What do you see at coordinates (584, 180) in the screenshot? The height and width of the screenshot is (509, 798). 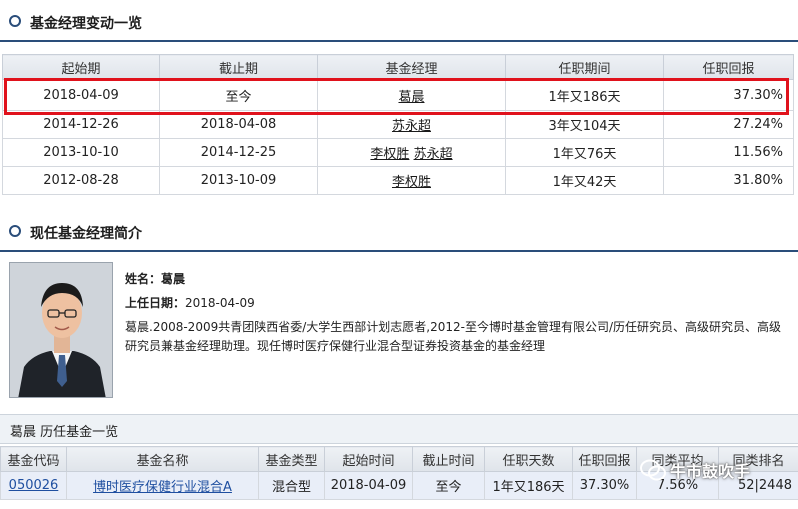 I see `tenure: 1年又42天` at bounding box center [584, 180].